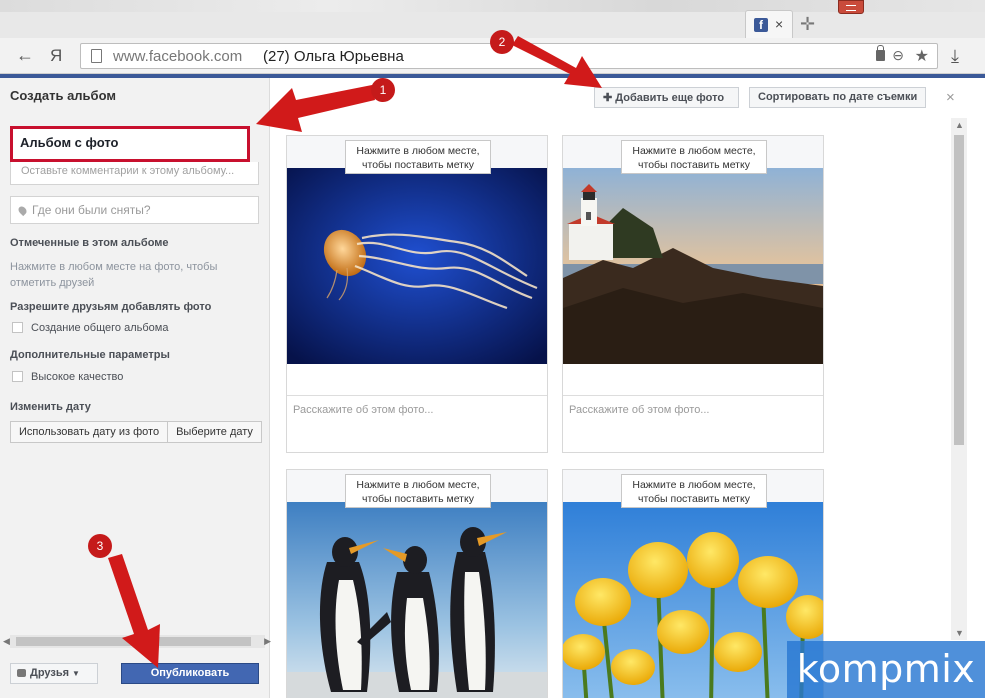 The image size is (985, 698). I want to click on kompmix-watermark: kompmix, so click(886, 669).